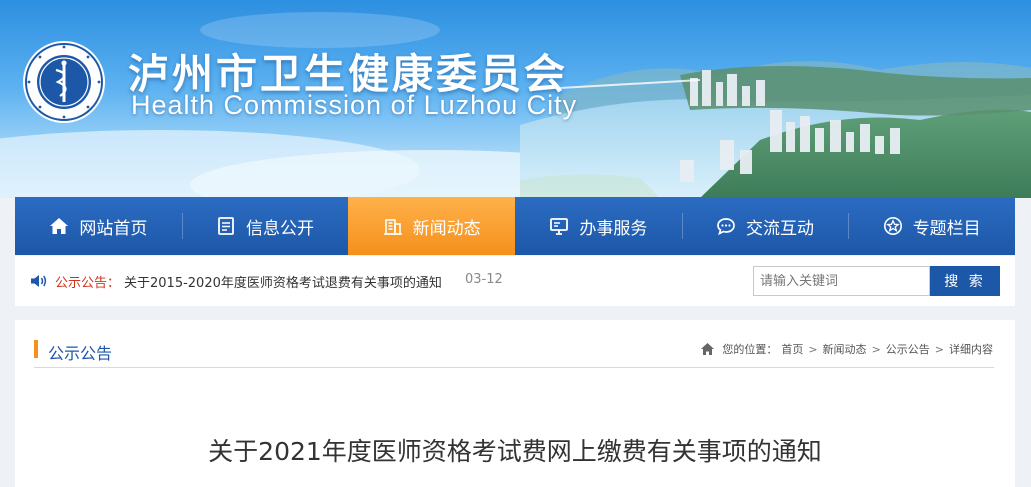  I want to click on breadcrumb-news: 新闻动态, so click(845, 349).